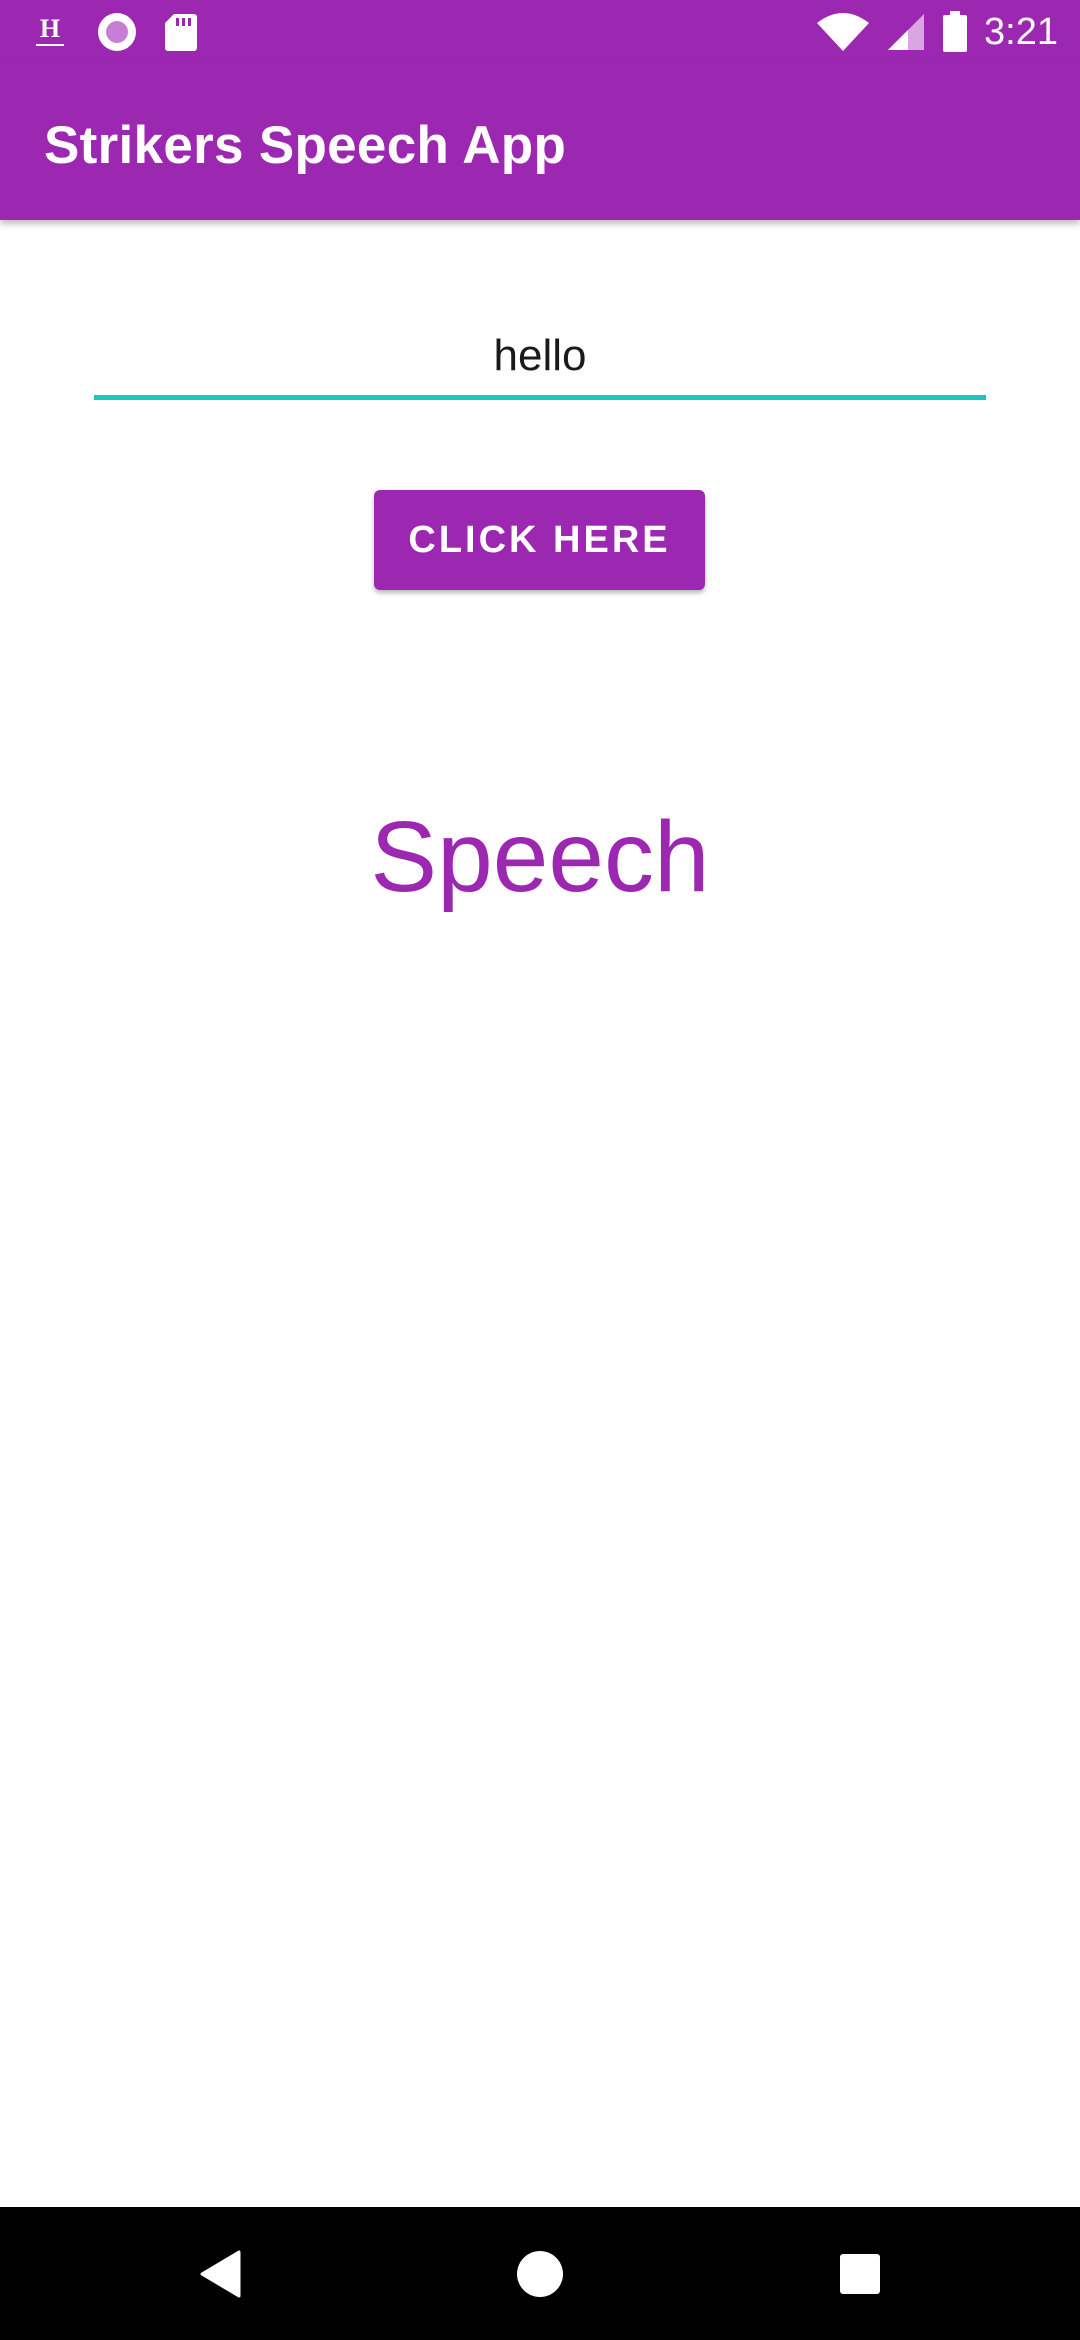  Describe the element at coordinates (540, 857) in the screenshot. I see `speech-output-text: Speech` at that location.